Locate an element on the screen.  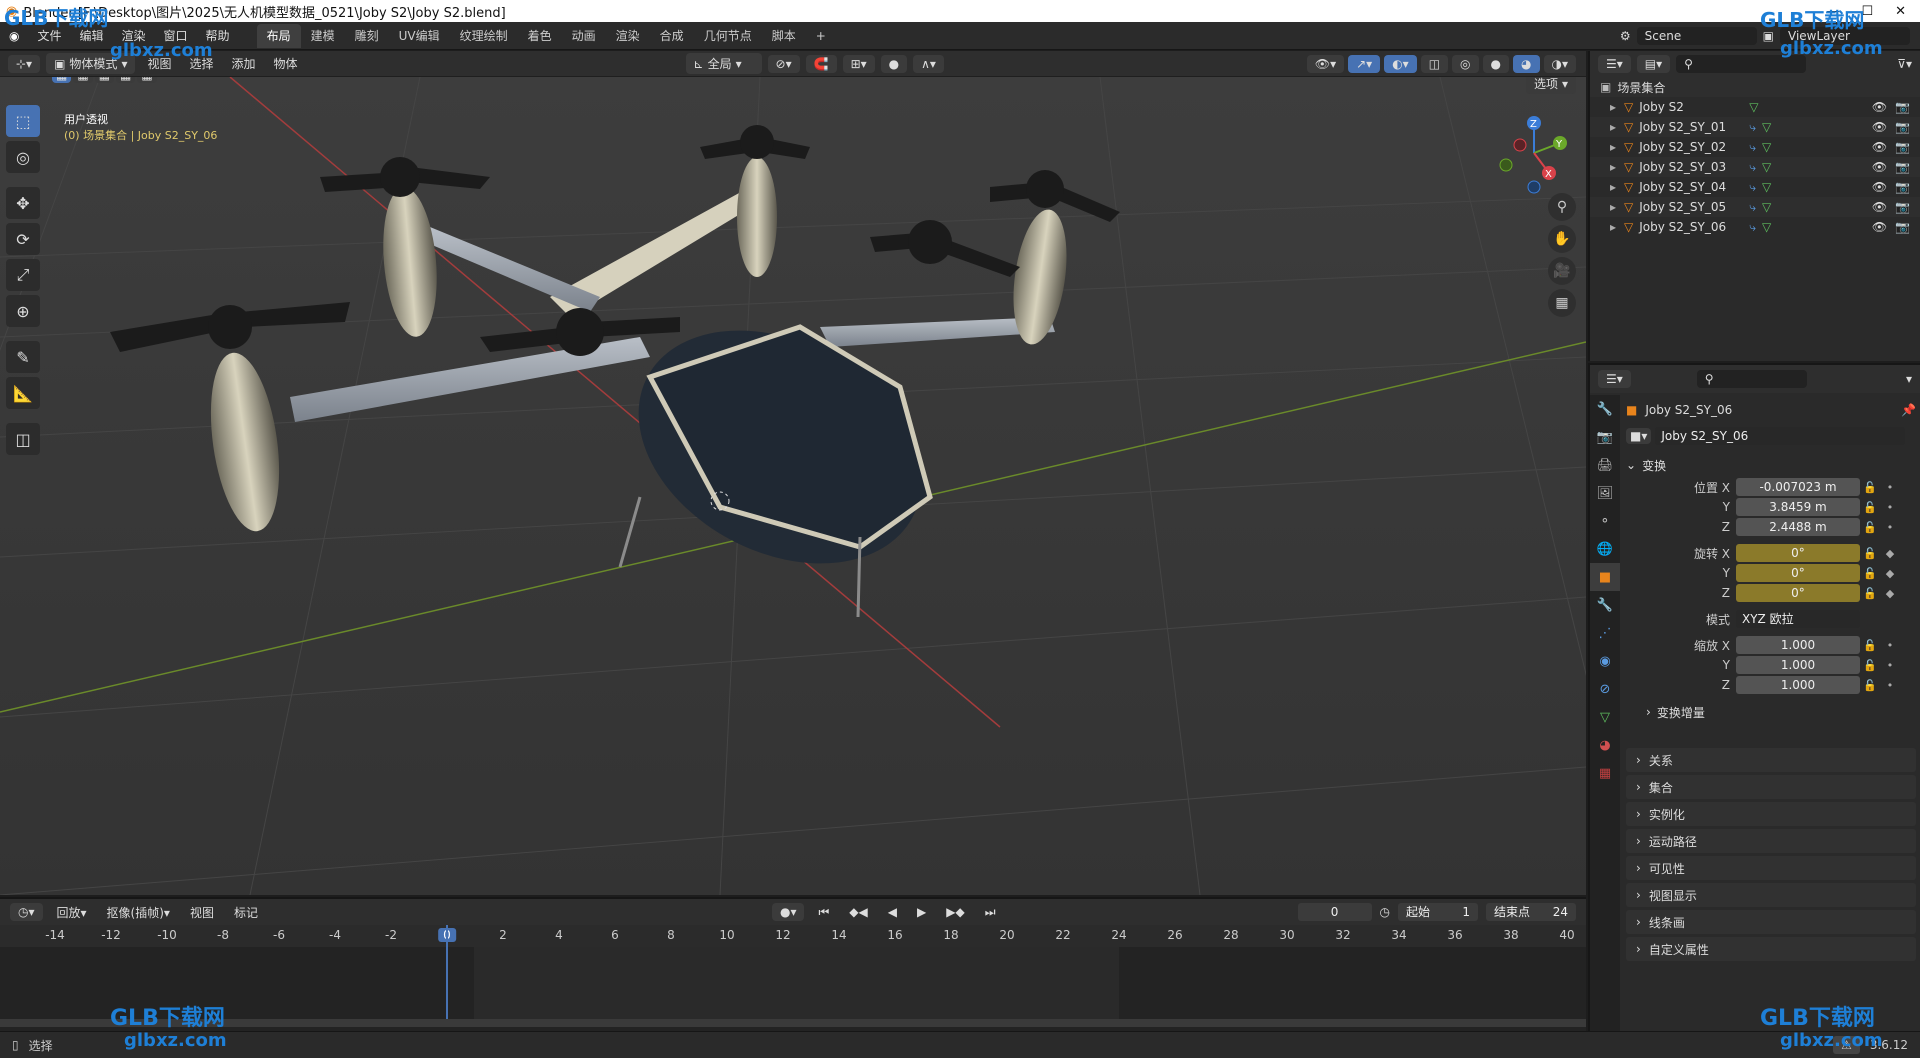
object-browse-icon: ■▾ is located at coordinates (1639, 436).